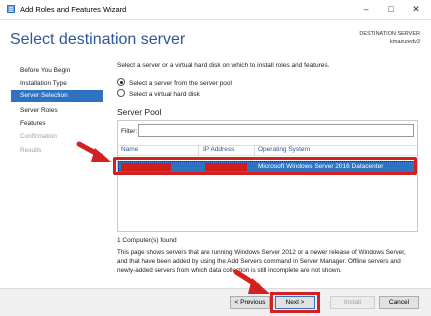  What do you see at coordinates (352, 302) in the screenshot?
I see `install-button: Install` at bounding box center [352, 302].